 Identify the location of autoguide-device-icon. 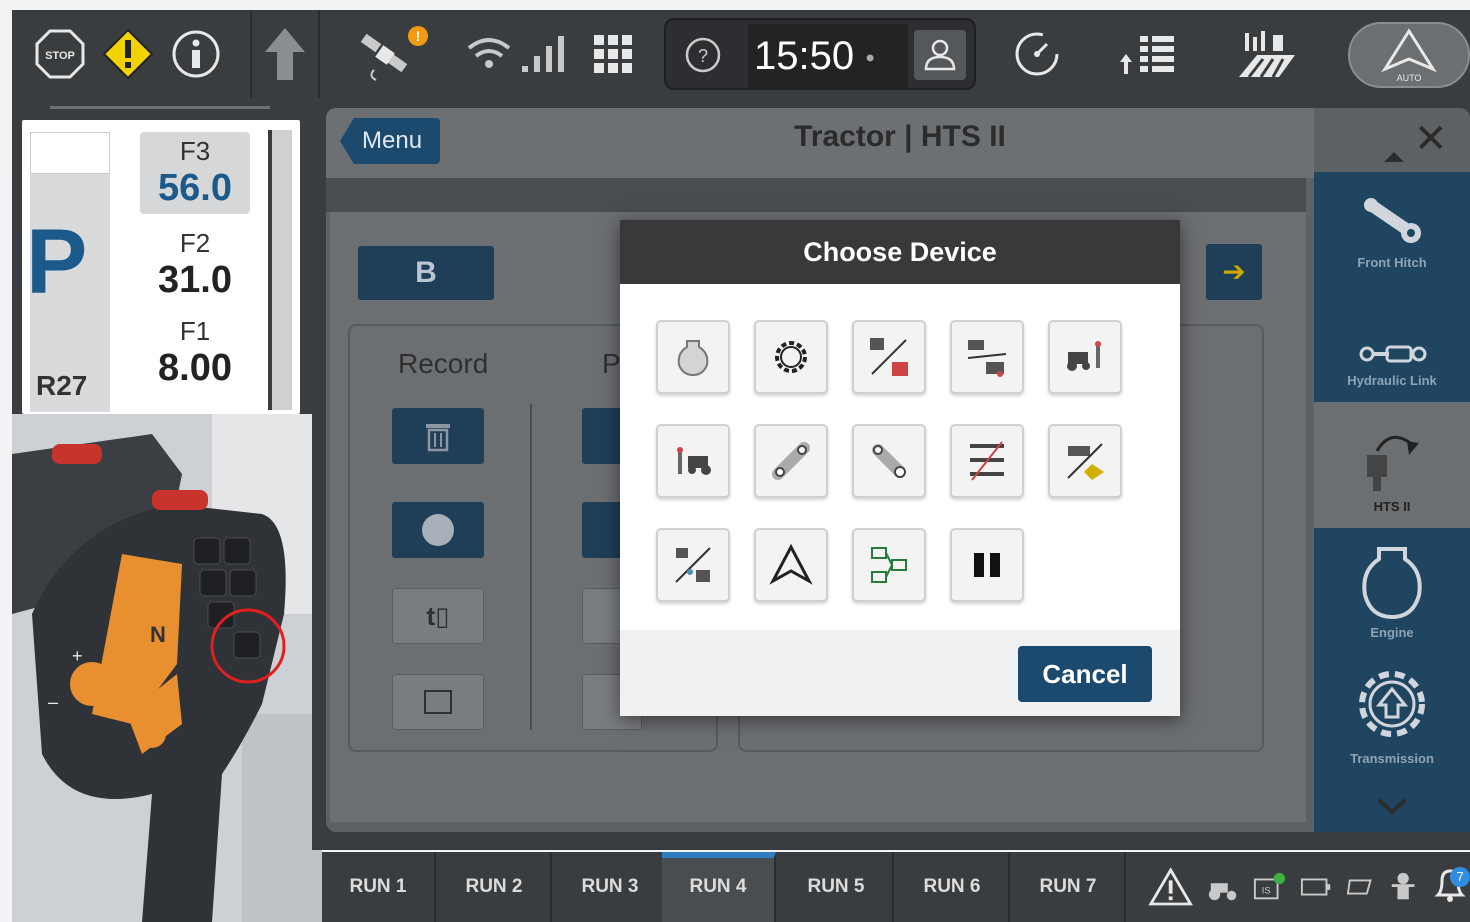
(791, 564).